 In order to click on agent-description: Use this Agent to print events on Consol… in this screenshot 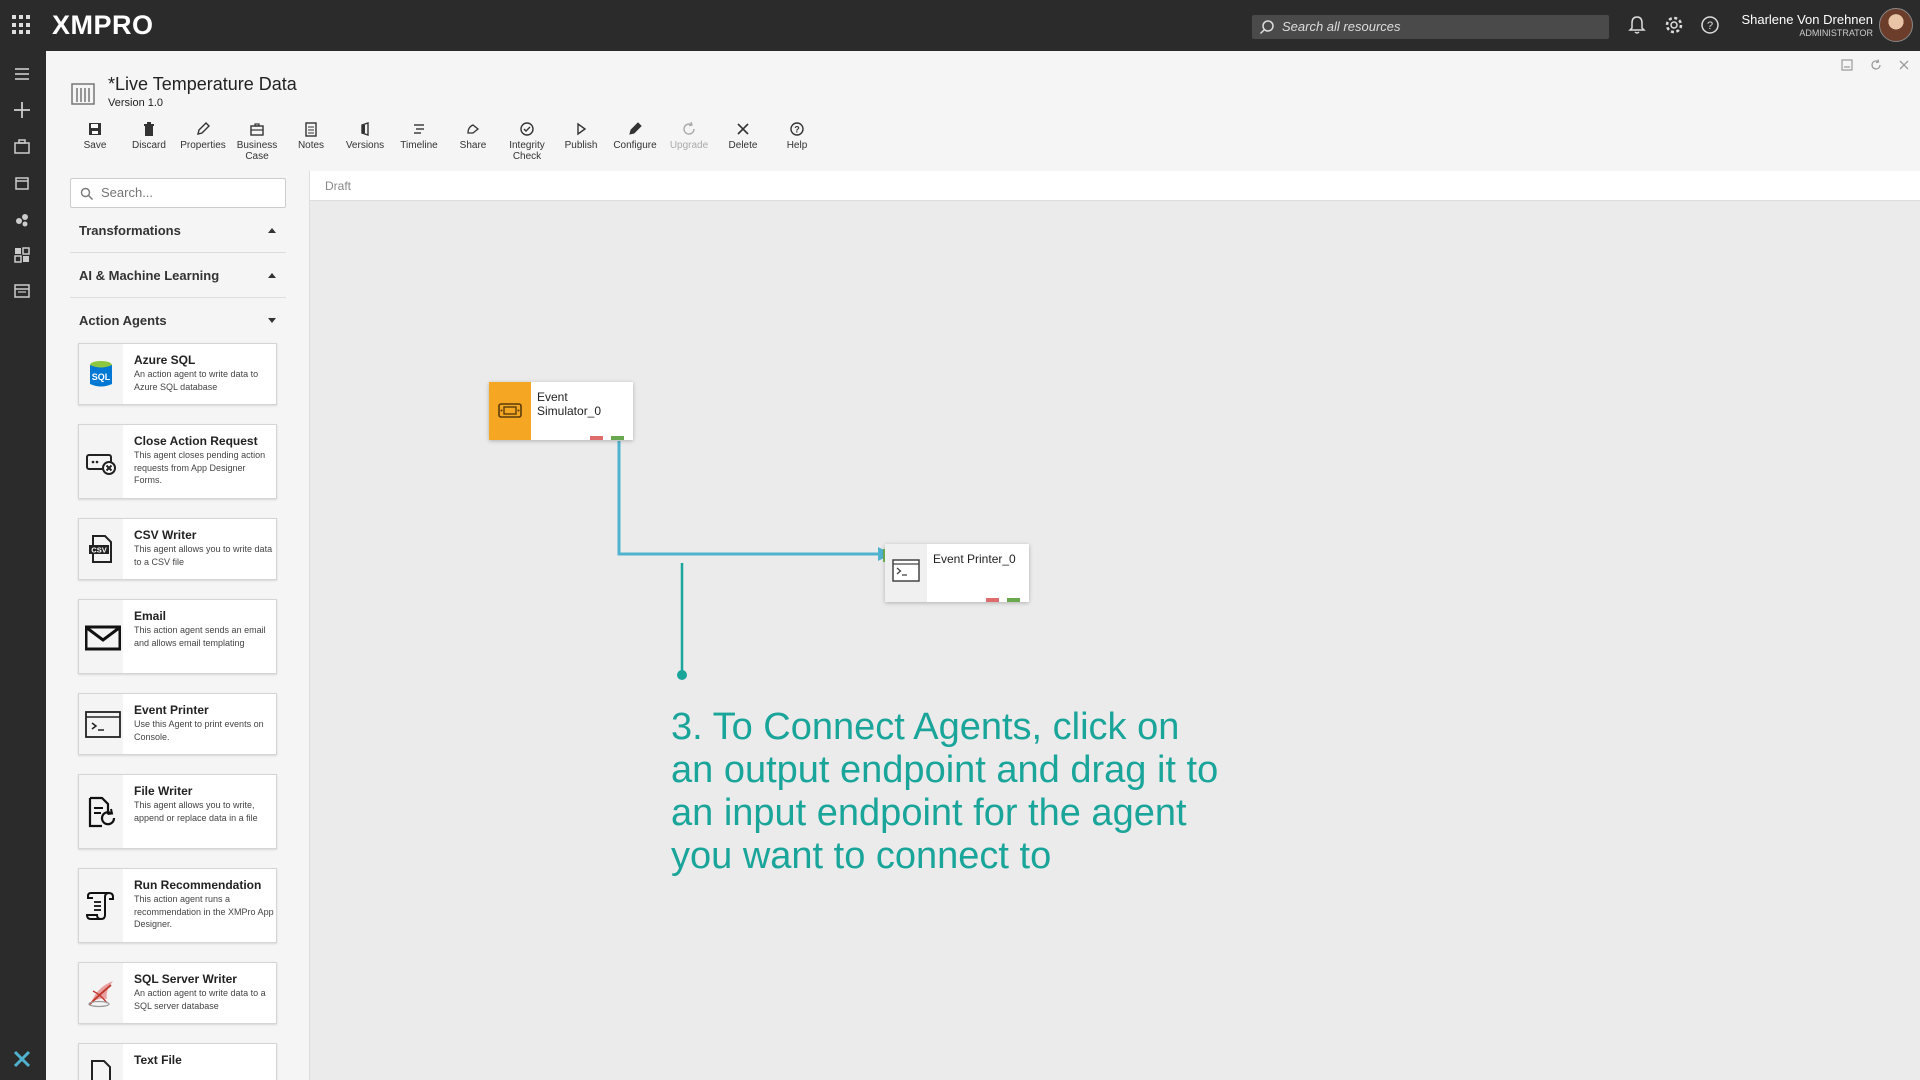, I will do `click(199, 730)`.